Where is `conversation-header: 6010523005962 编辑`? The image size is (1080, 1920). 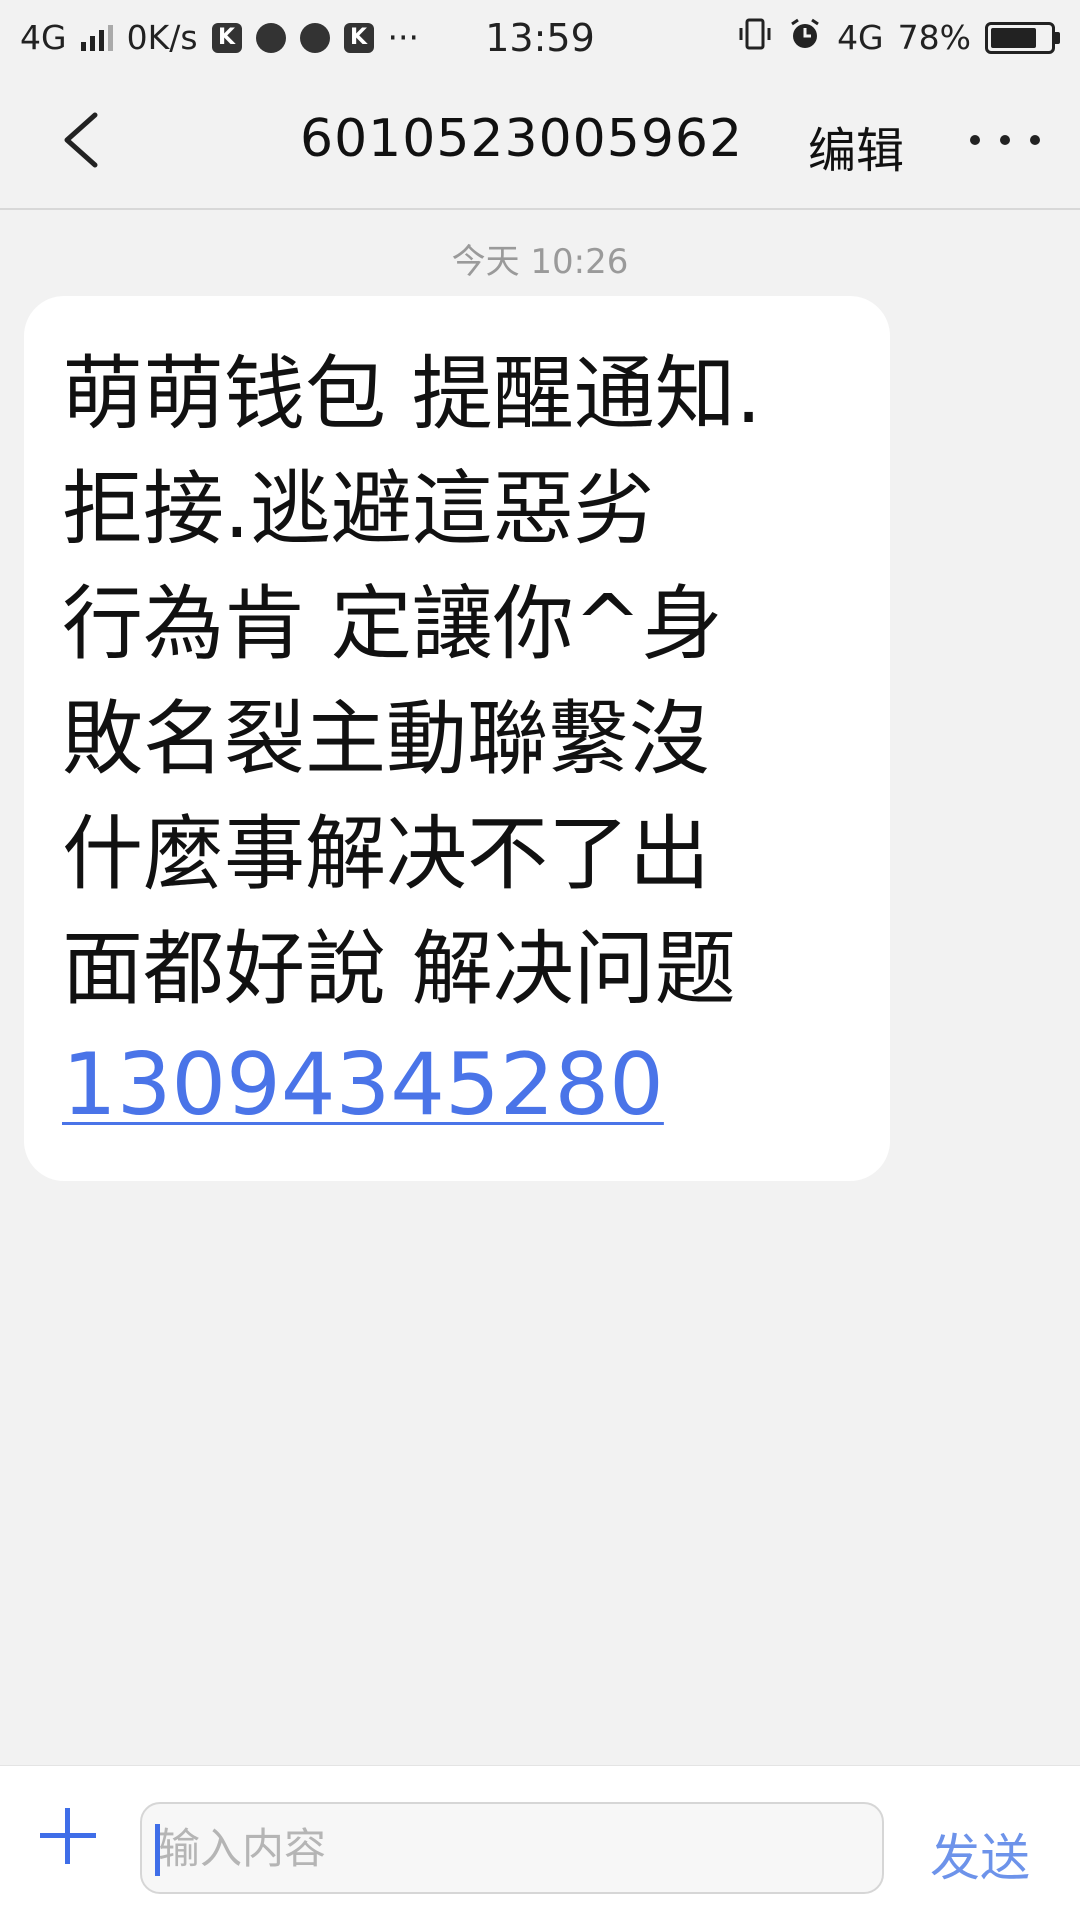
conversation-header: 6010523005962 编辑 is located at coordinates (540, 142).